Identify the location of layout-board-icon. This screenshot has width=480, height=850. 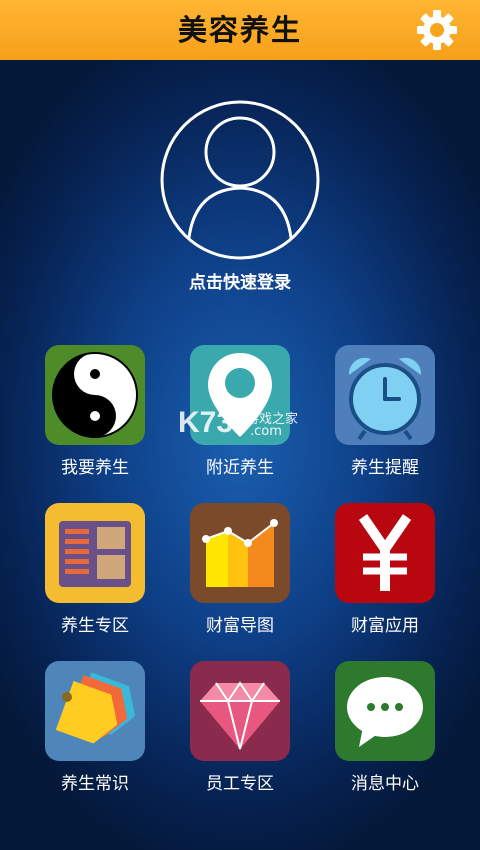
(95, 553).